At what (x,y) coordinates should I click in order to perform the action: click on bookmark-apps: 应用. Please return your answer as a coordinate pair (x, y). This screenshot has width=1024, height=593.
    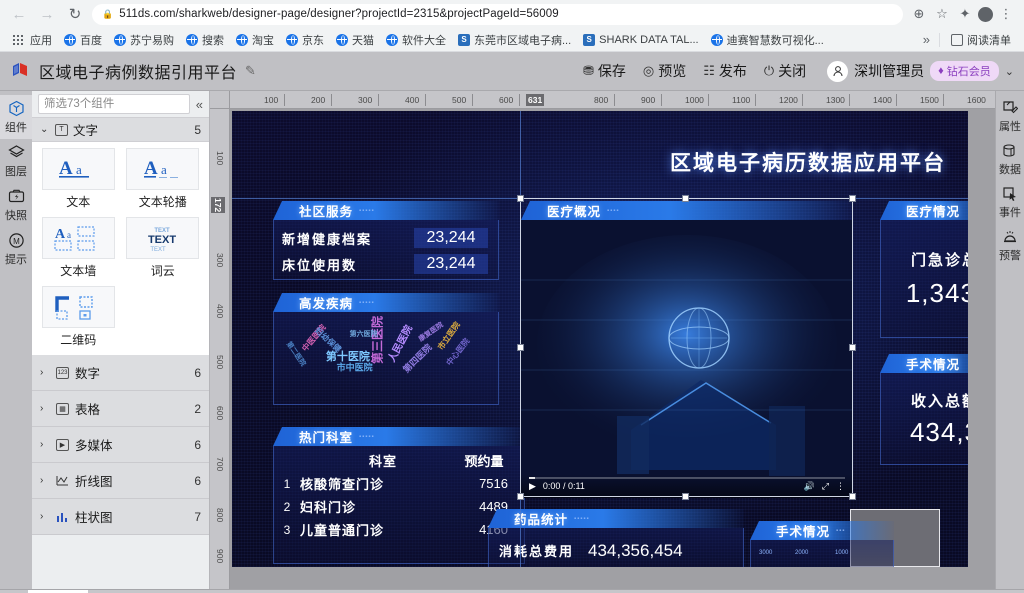
    Looking at the image, I should click on (32, 40).